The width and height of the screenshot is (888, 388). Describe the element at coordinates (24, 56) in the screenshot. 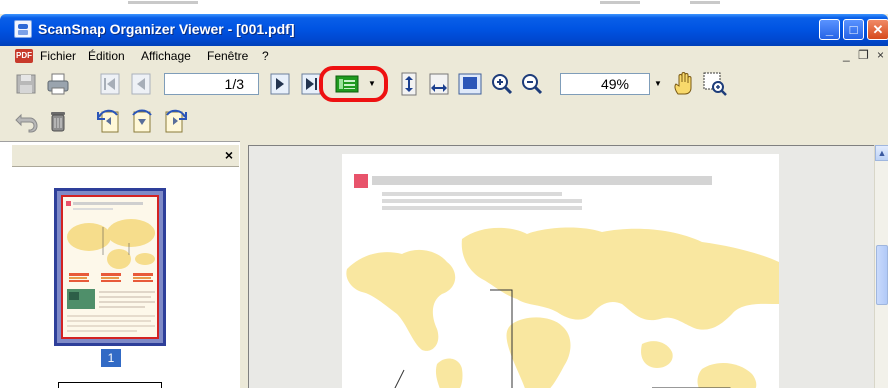

I see `pdf-document-icon: PDF` at that location.